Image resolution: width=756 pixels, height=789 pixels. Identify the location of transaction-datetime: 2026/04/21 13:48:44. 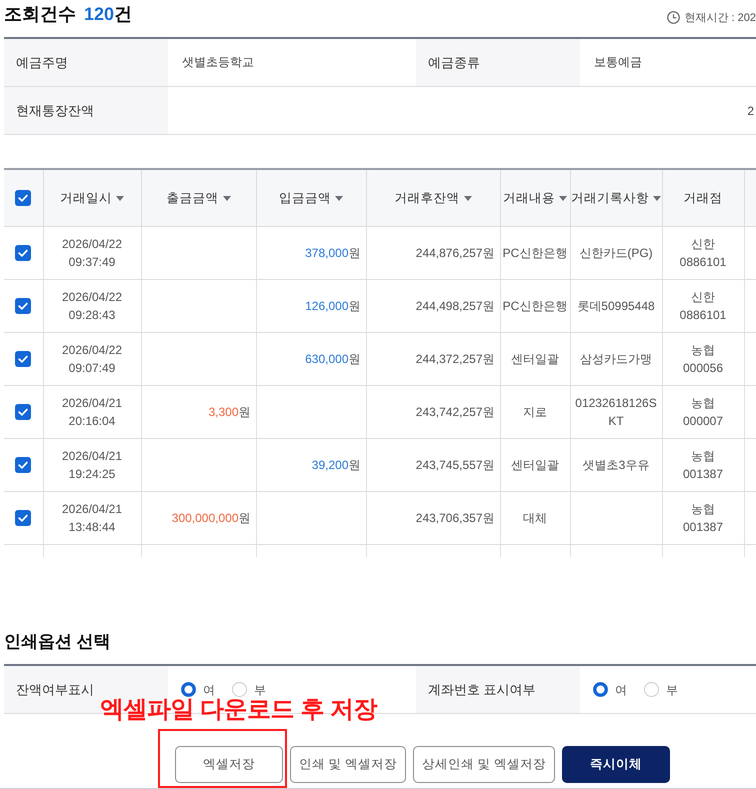
(92, 518).